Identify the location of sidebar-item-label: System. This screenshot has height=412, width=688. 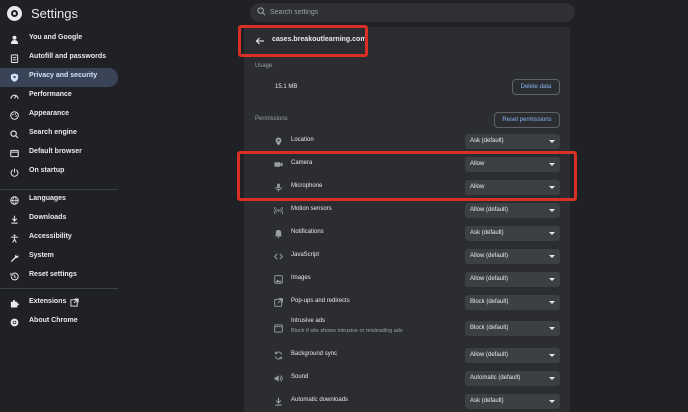
(41, 255).